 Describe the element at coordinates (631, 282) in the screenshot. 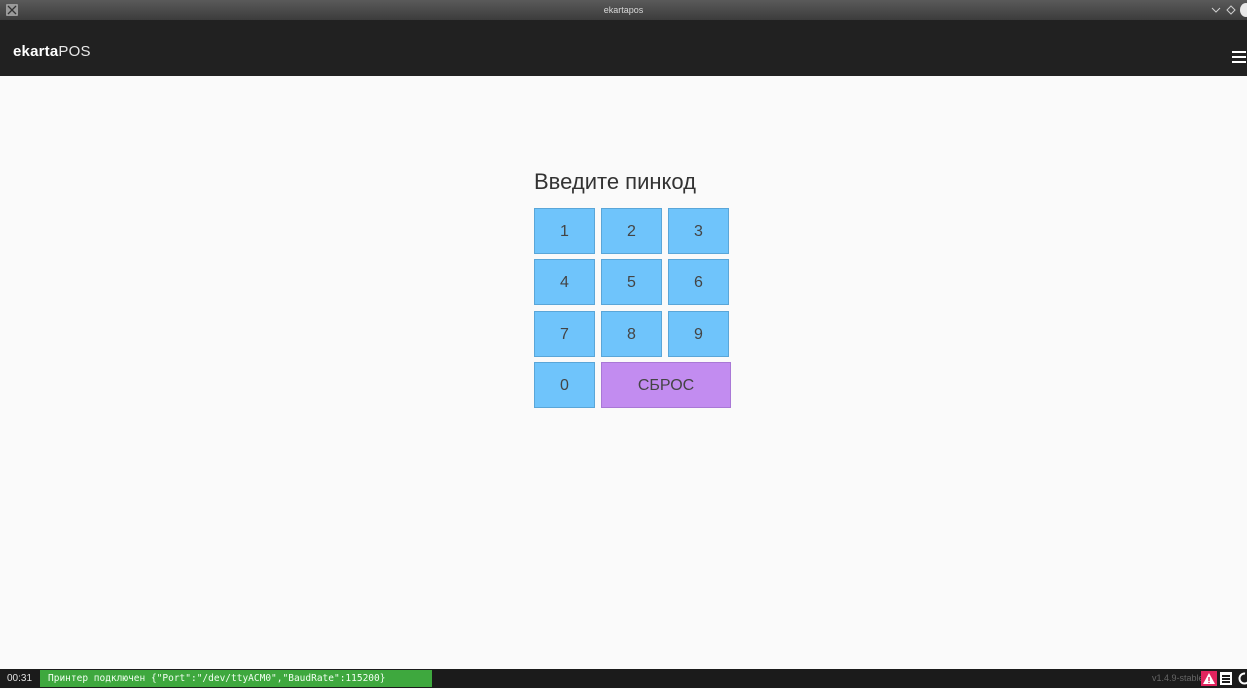

I see `key-5: 5` at that location.